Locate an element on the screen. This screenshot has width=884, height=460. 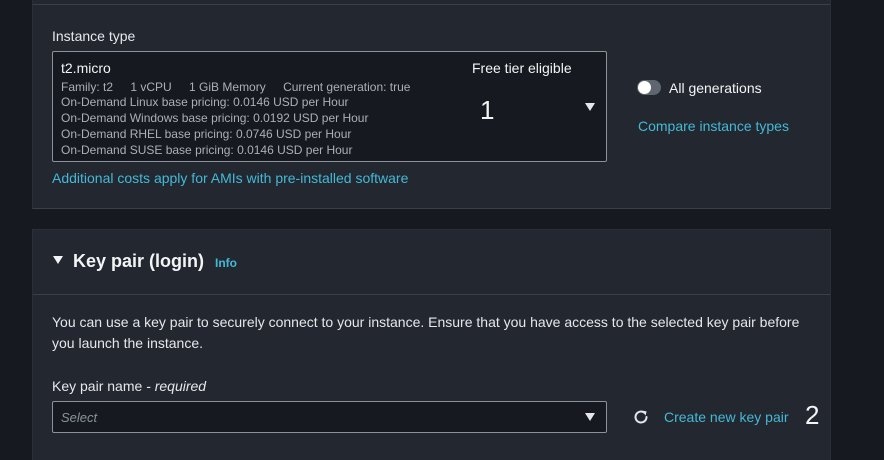
section-divider is located at coordinates (431, 294).